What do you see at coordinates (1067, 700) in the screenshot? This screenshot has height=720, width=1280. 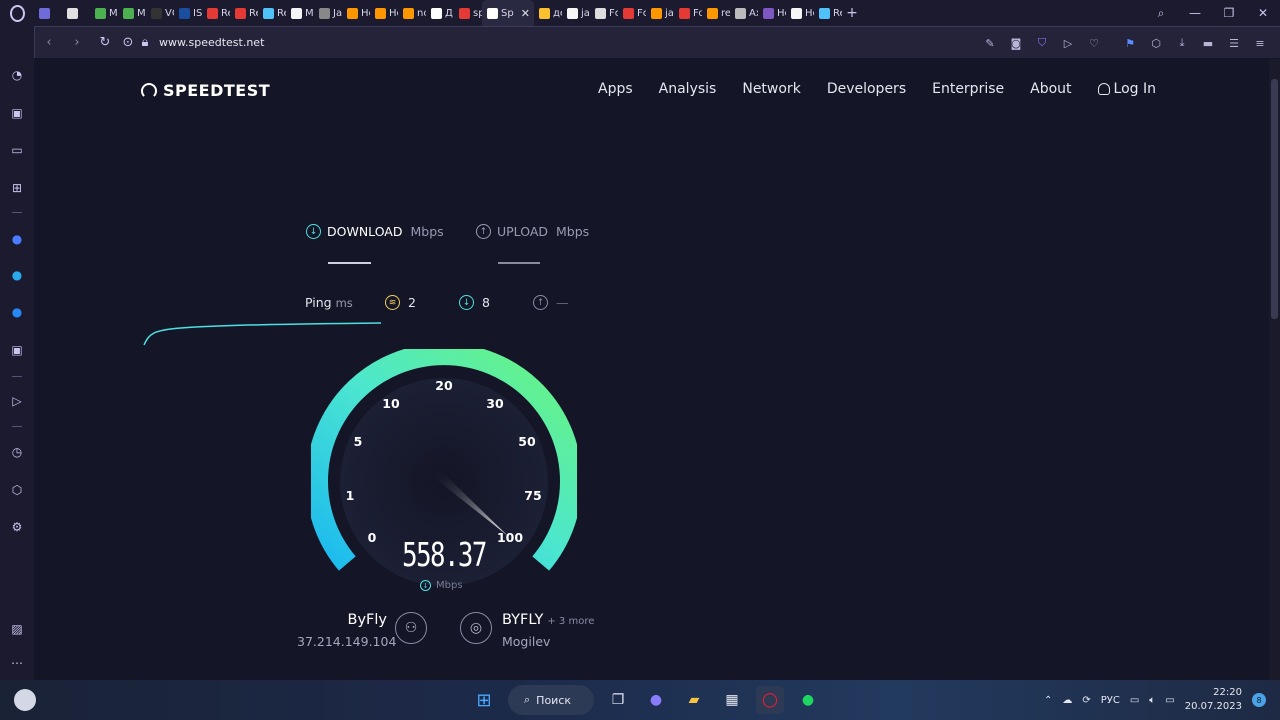 I see `onedrive-icon: ☁` at bounding box center [1067, 700].